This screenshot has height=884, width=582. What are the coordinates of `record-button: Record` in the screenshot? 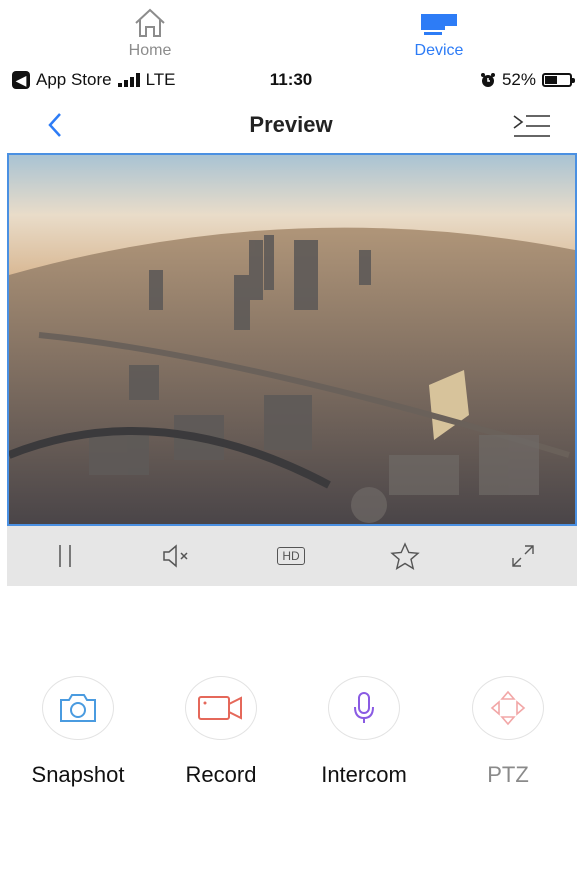 It's located at (221, 732).